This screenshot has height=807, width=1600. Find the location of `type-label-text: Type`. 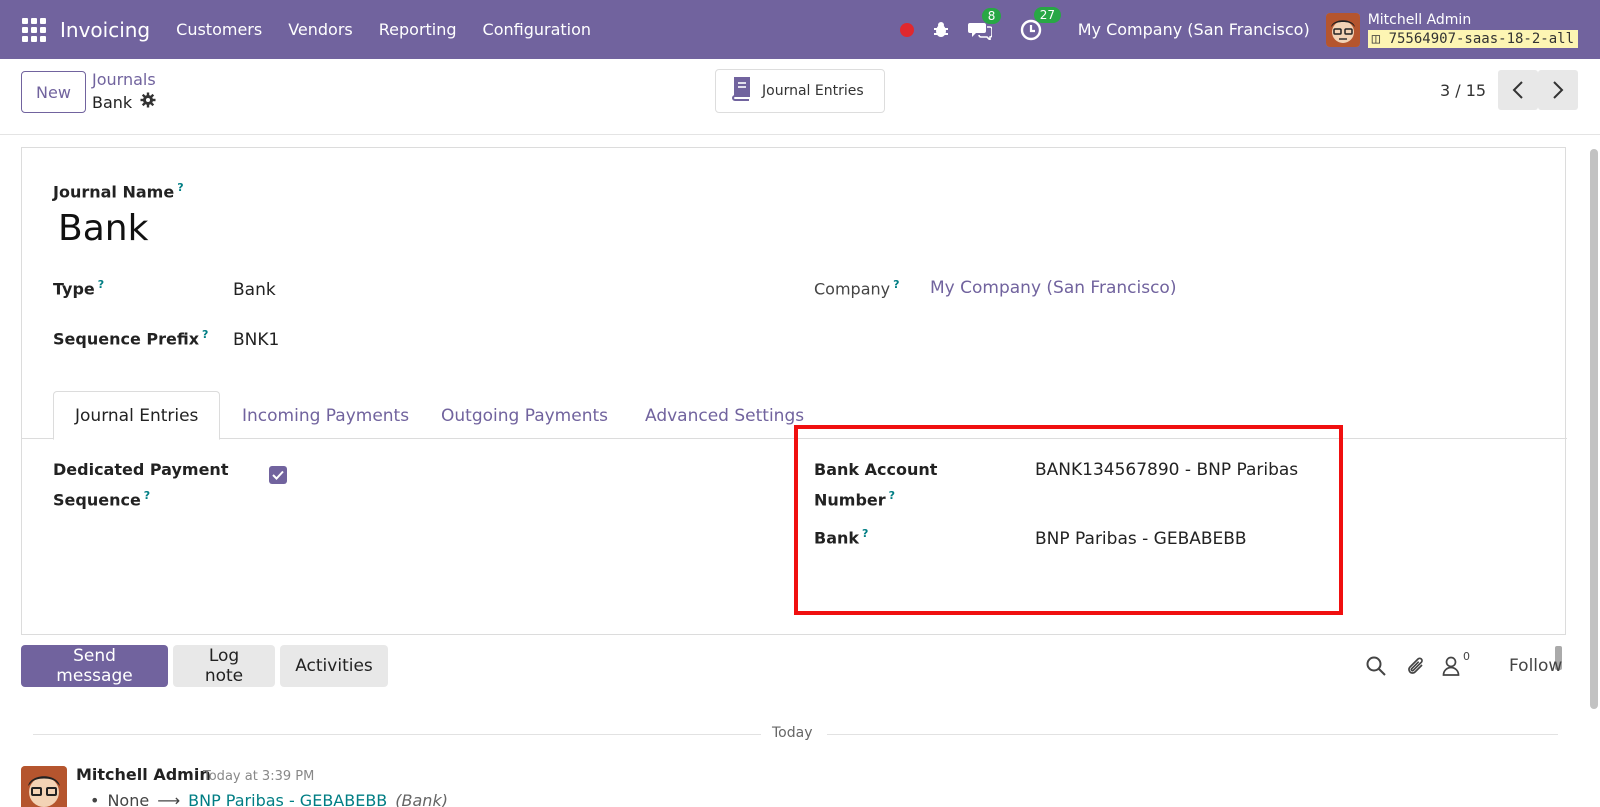

type-label-text: Type is located at coordinates (74, 289).